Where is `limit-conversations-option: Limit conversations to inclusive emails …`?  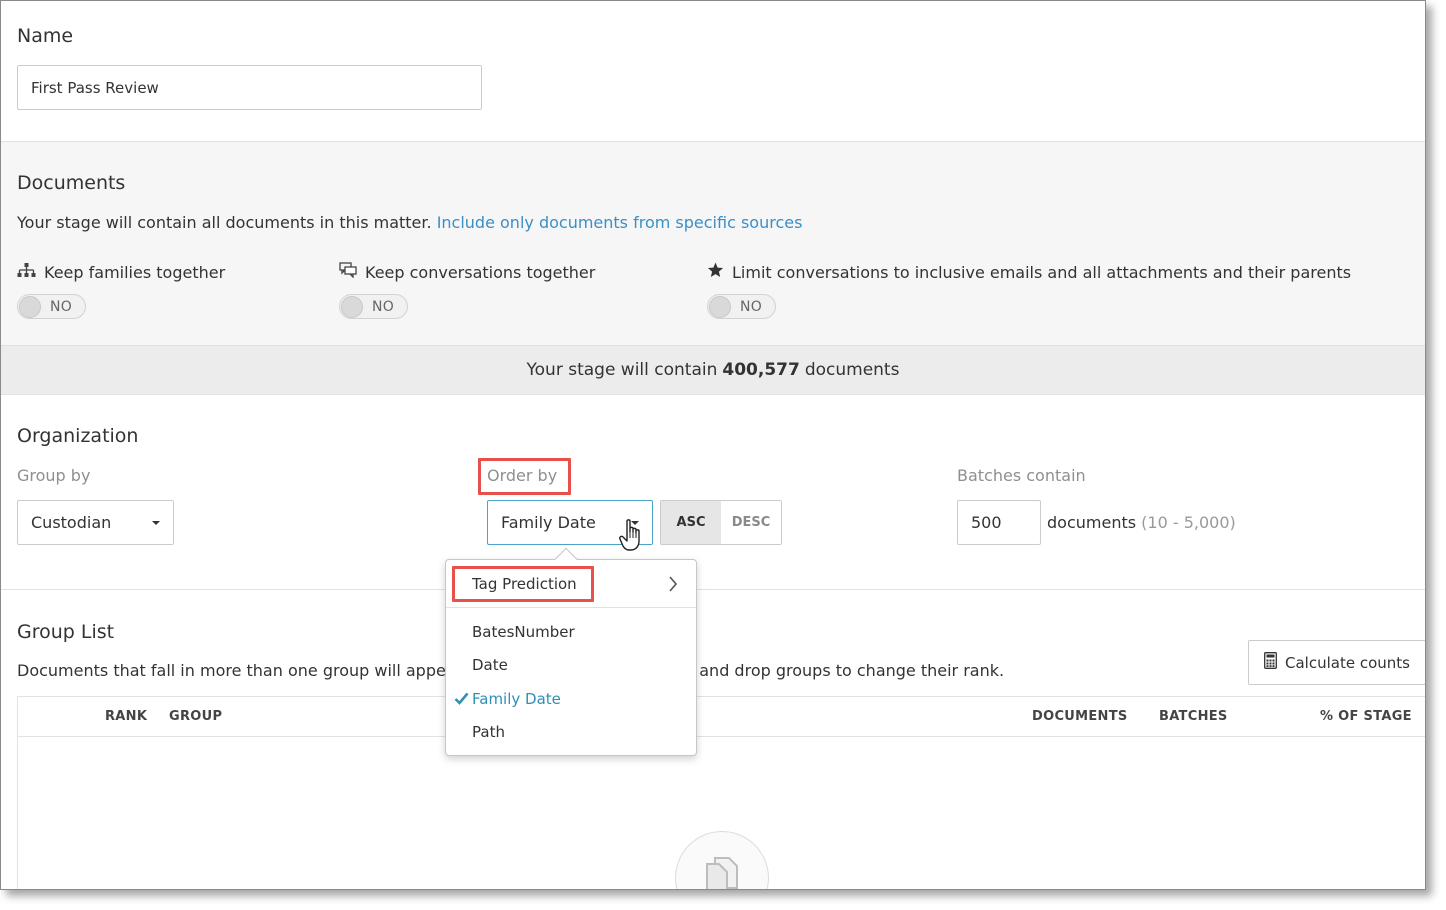
limit-conversations-option: Limit conversations to inclusive emails … is located at coordinates (1029, 272).